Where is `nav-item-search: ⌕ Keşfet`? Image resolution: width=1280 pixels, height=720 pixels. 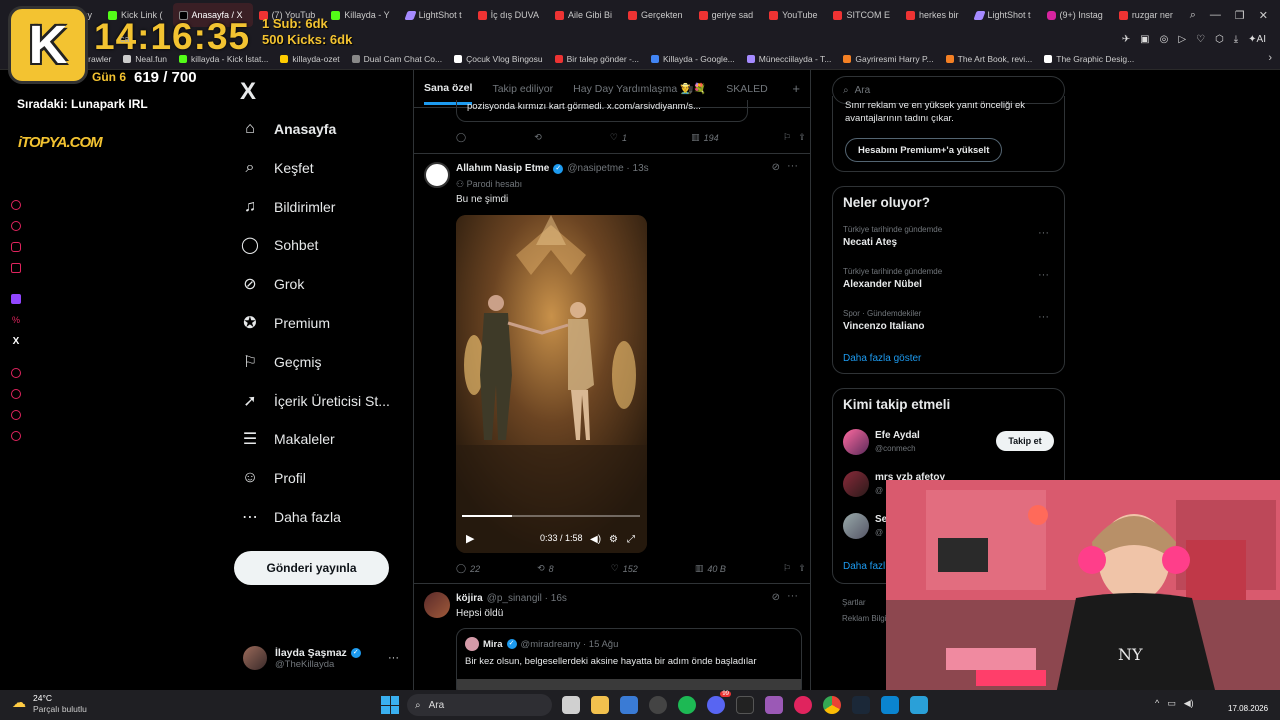
nav-item-search: ⌕ Keşfet is located at coordinates (277, 168).